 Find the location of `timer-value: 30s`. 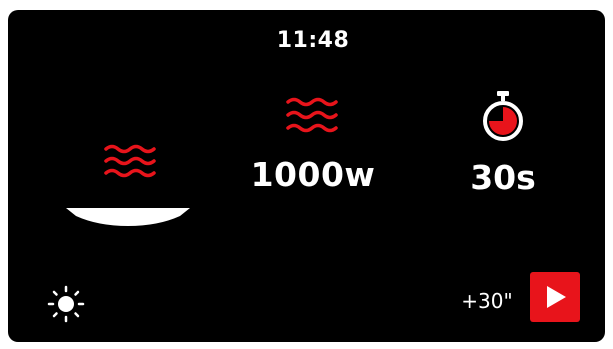

timer-value: 30s is located at coordinates (503, 177).